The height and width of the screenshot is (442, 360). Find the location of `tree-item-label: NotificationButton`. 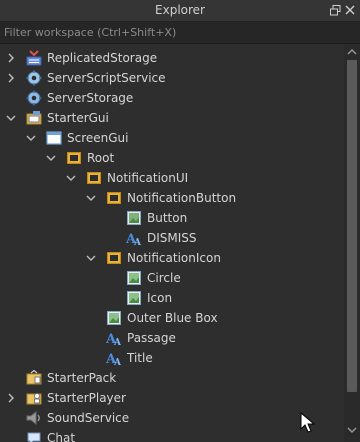

tree-item-label: NotificationButton is located at coordinates (182, 198).